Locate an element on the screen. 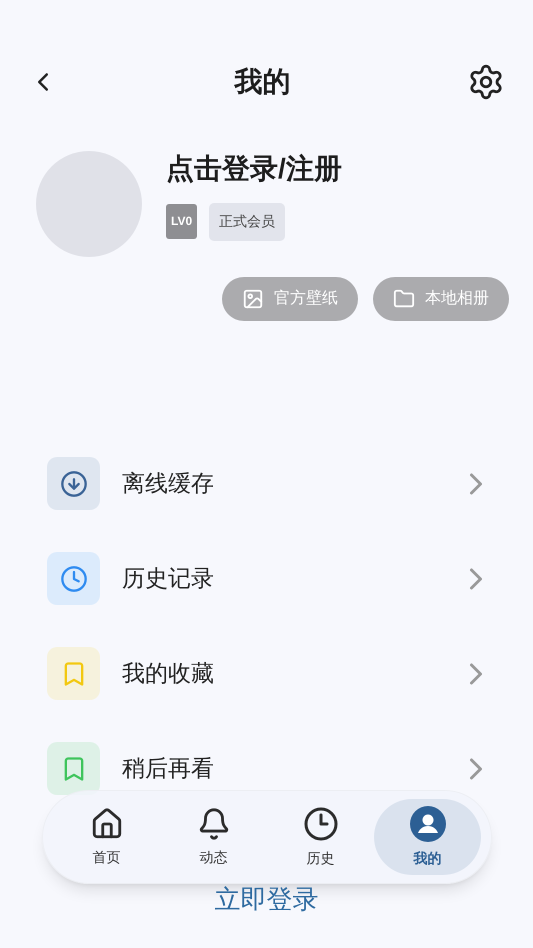 The height and width of the screenshot is (948, 533). level-tag: LV0 is located at coordinates (182, 221).